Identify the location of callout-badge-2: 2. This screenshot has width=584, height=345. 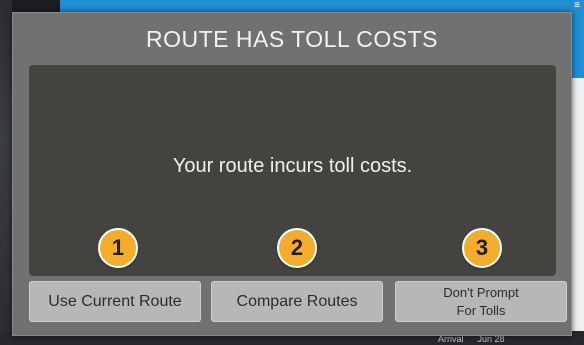
(297, 248).